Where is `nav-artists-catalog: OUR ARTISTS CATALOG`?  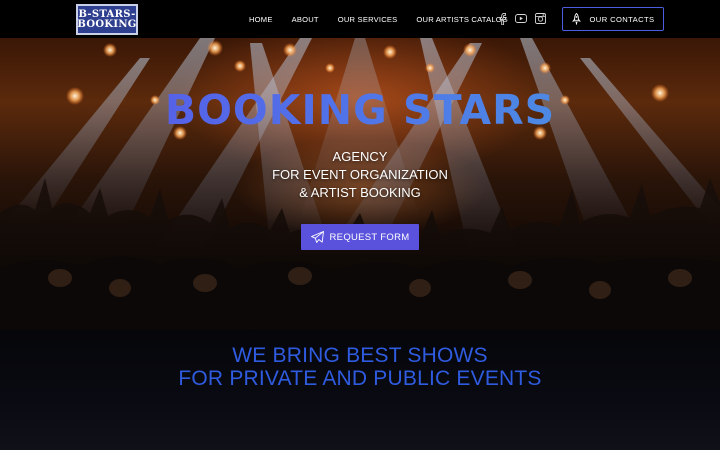 nav-artists-catalog: OUR ARTISTS CATALOG is located at coordinates (462, 19).